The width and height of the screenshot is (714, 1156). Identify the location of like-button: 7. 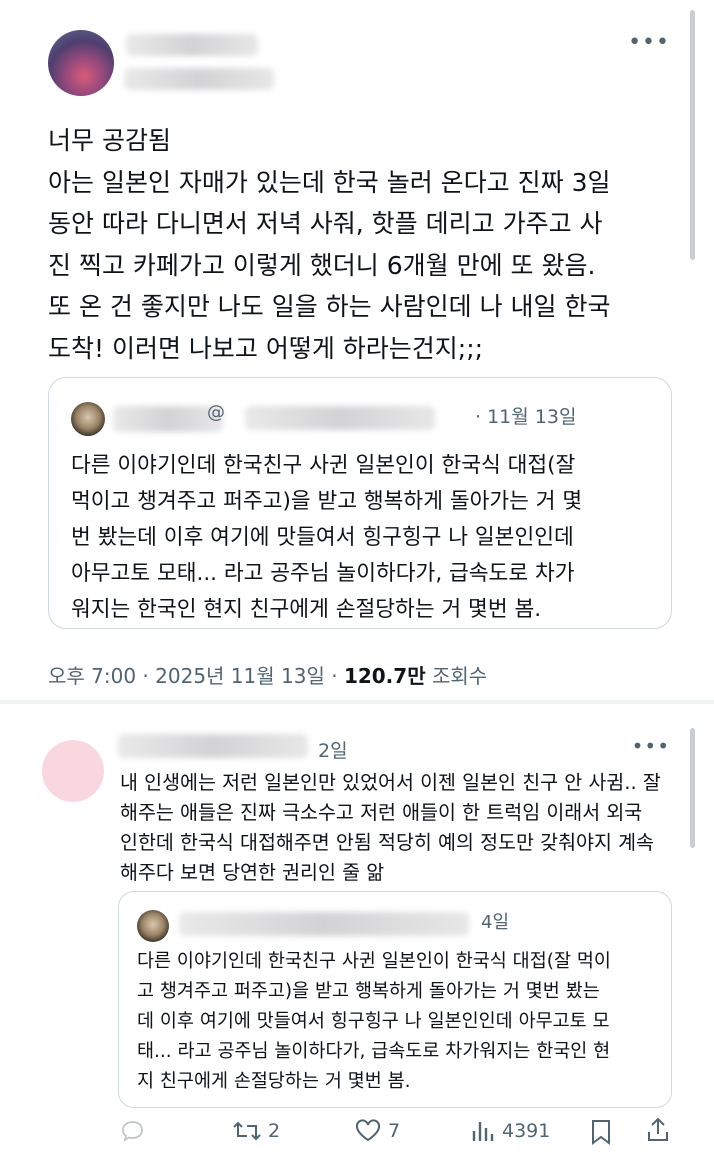
(377, 1131).